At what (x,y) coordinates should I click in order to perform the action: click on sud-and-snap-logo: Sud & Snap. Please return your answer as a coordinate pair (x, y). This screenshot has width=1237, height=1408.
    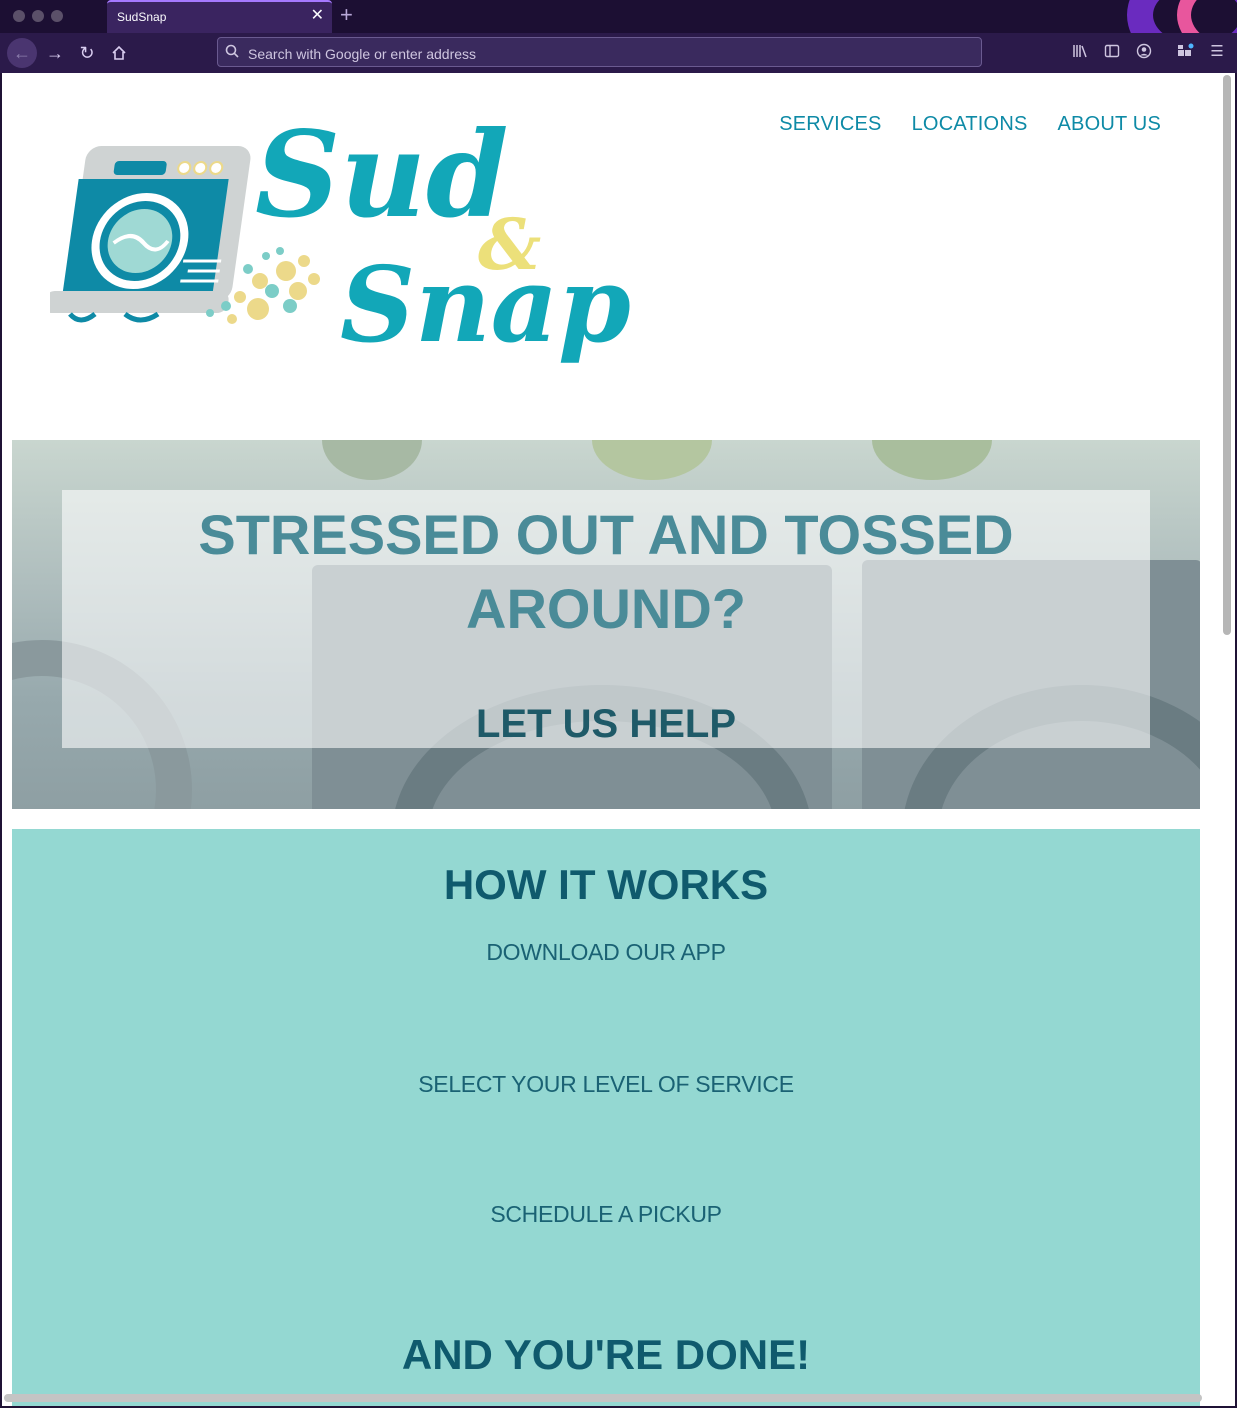
    Looking at the image, I should click on (340, 241).